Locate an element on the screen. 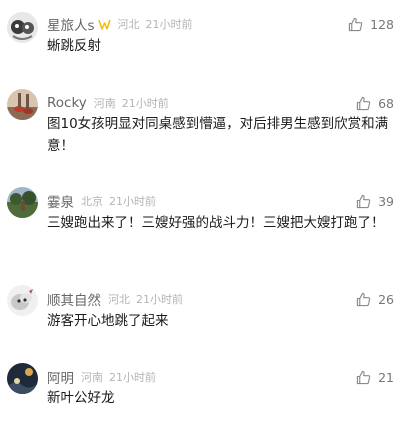 Image resolution: width=408 pixels, height=422 pixels. like-count: 128 is located at coordinates (382, 24).